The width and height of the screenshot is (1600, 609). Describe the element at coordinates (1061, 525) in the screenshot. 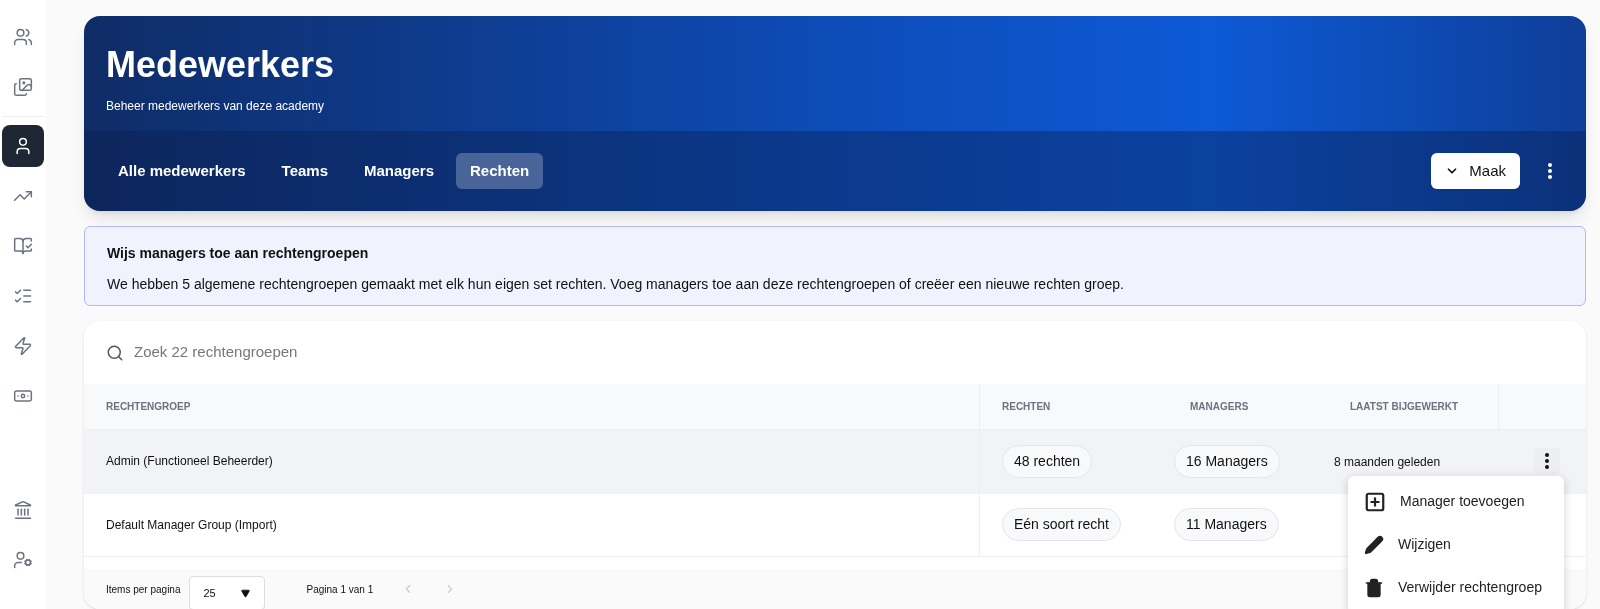

I see `rights-pill: Eén soort recht` at that location.